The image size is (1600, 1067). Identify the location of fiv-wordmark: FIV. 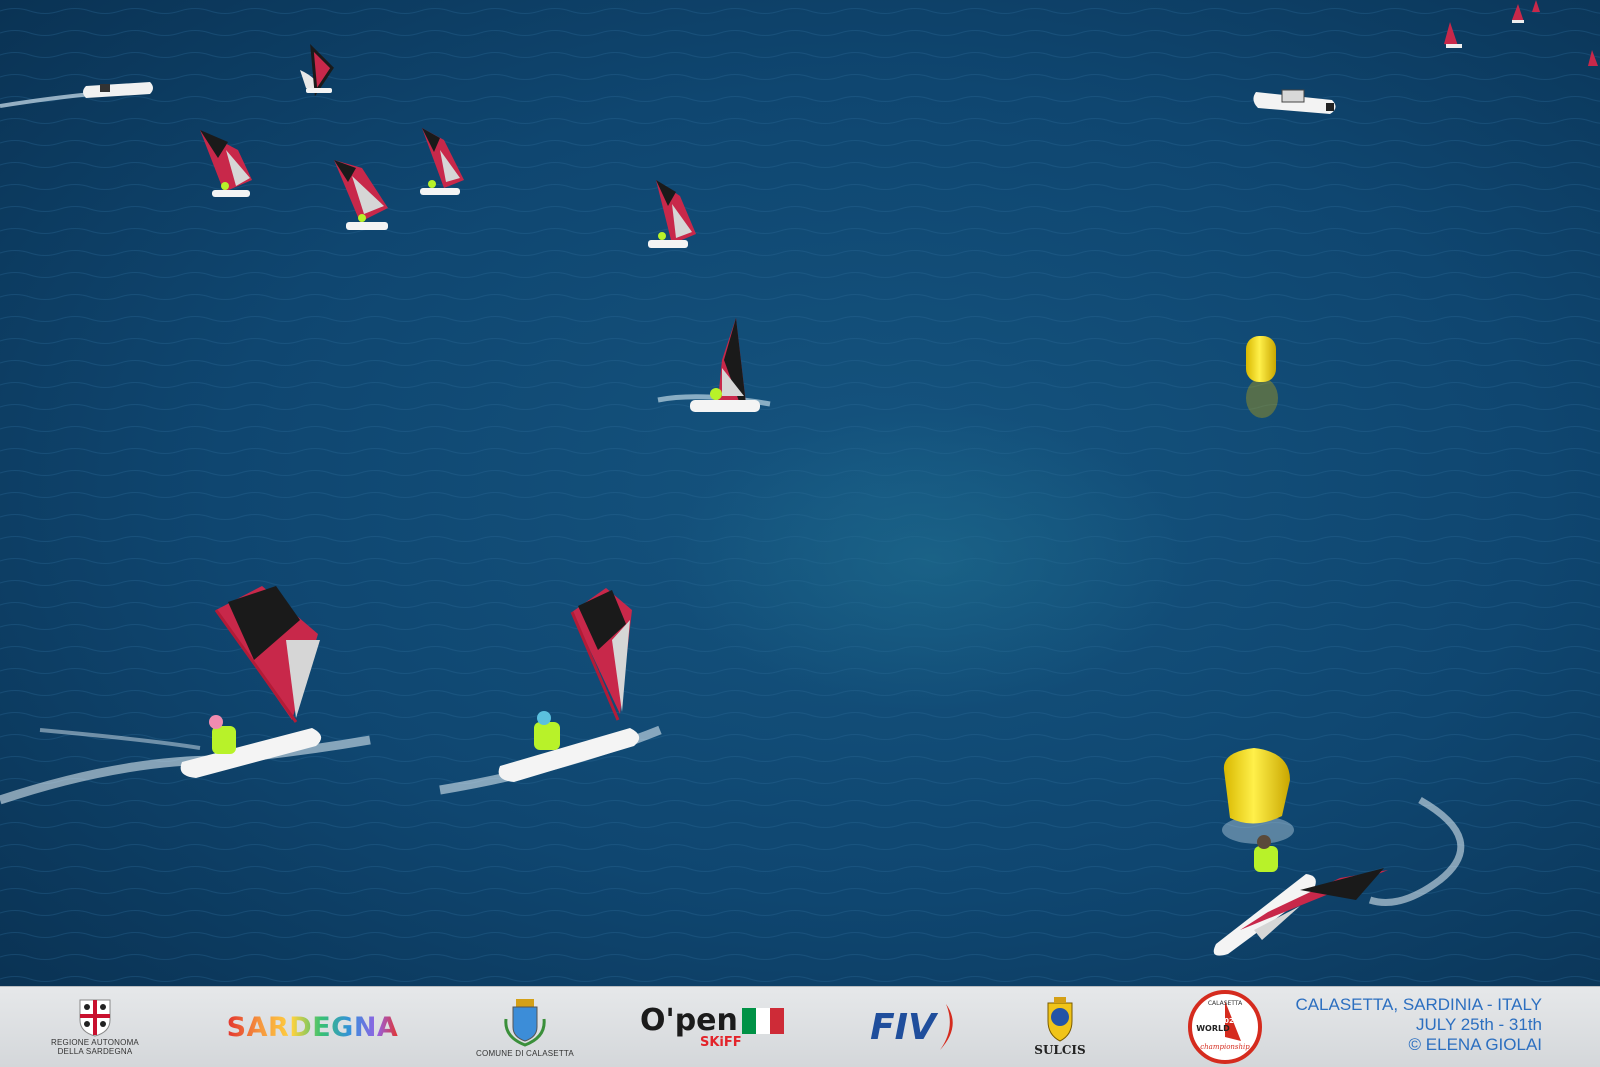
(903, 1027).